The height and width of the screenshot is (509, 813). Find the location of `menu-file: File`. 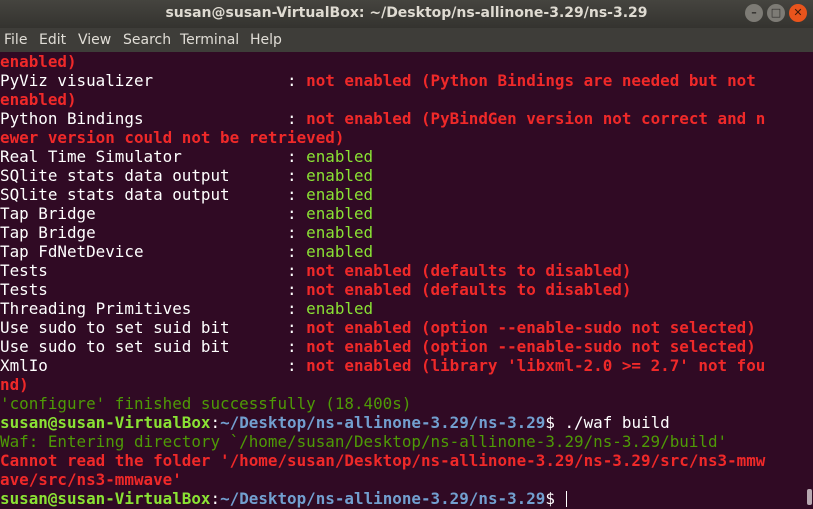

menu-file: File is located at coordinates (15, 40).